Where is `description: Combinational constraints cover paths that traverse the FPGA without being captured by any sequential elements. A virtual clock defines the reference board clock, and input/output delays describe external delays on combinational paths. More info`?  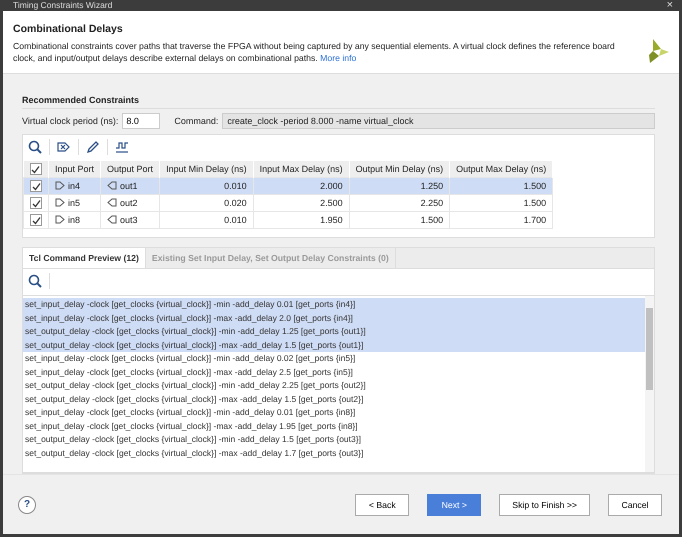 description: Combinational constraints cover paths that traverse the FPGA without being captured by any sequential elements. A virtual clock defines the reference board clock, and input/output delays describe external delays on combinational paths. More info is located at coordinates (314, 52).